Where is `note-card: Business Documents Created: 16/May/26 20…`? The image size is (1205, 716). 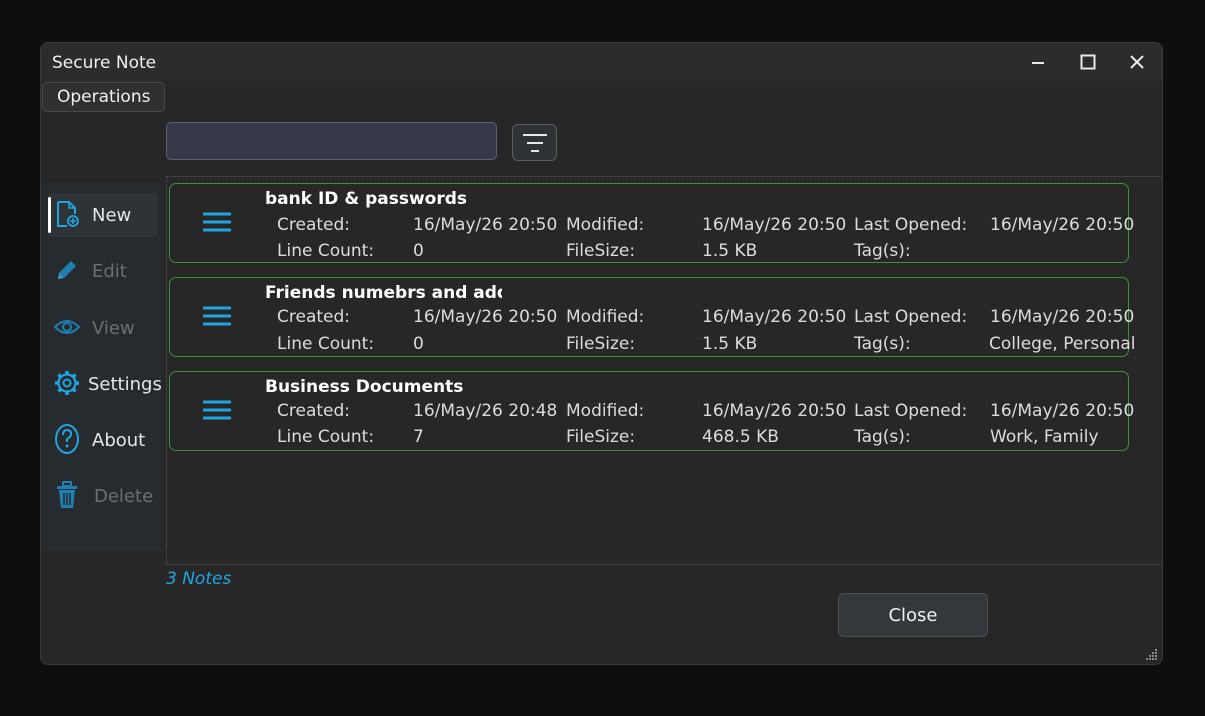 note-card: Business Documents Created: 16/May/26 20… is located at coordinates (651, 411).